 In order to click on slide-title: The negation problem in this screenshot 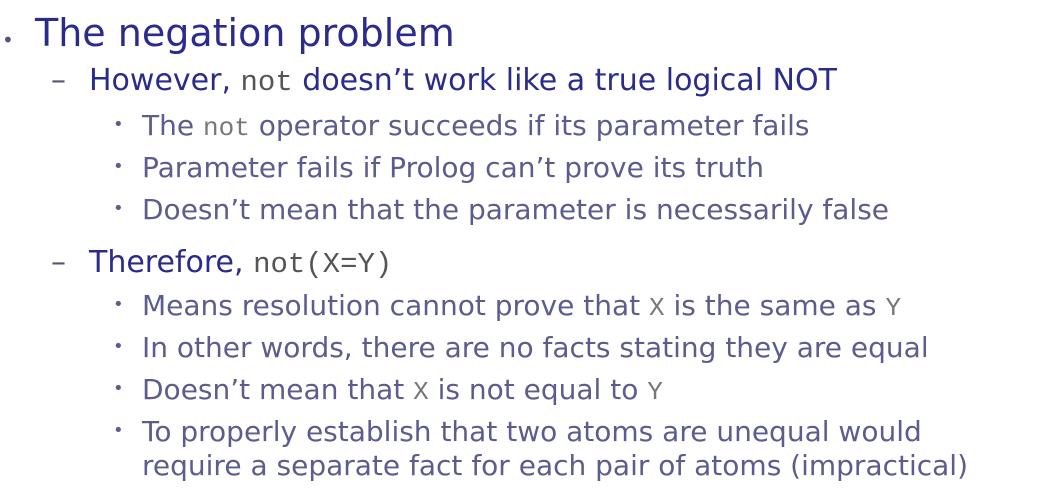, I will do `click(245, 33)`.